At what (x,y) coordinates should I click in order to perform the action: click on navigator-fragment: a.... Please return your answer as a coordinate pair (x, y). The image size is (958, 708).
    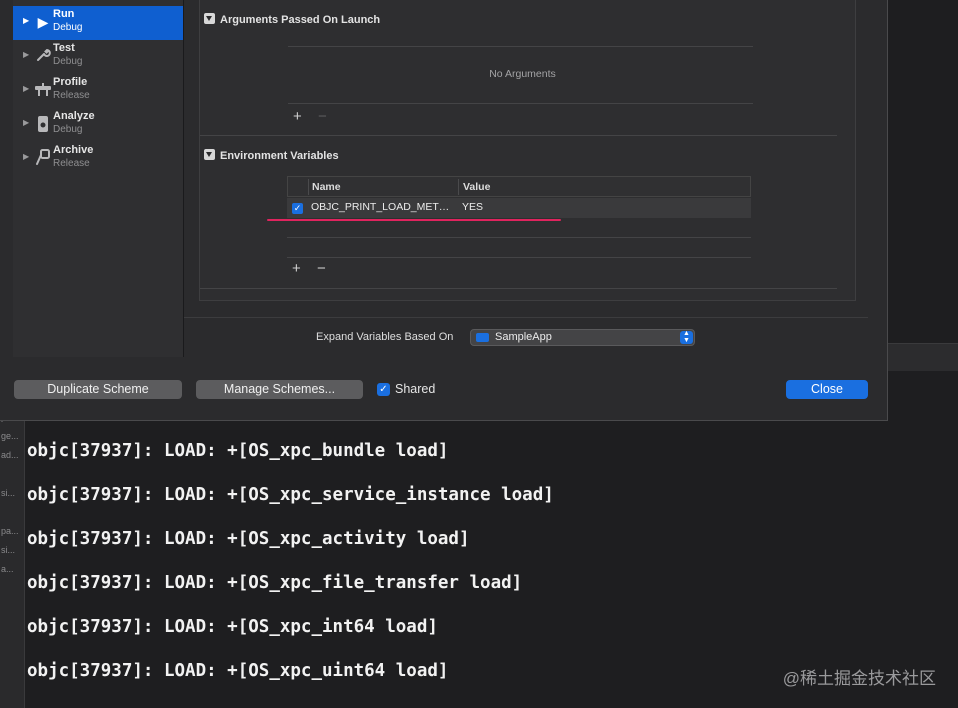
    Looking at the image, I should click on (12, 569).